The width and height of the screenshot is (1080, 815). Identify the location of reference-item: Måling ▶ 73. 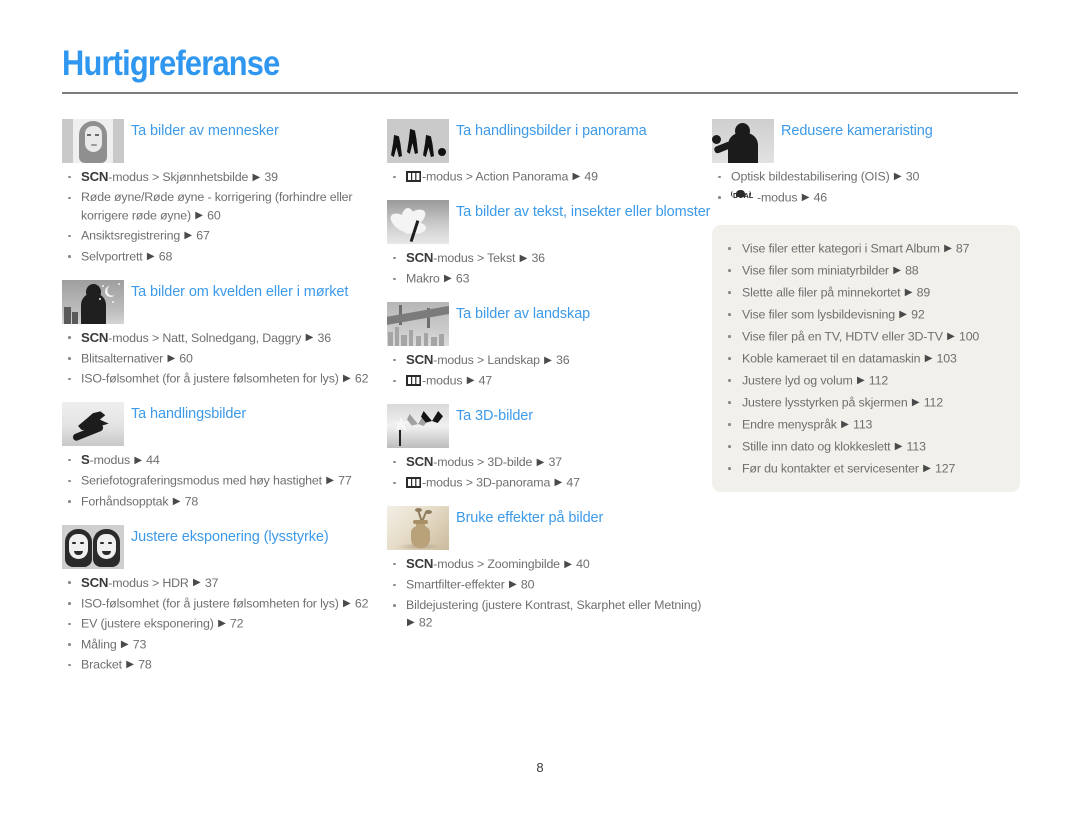
(224, 645).